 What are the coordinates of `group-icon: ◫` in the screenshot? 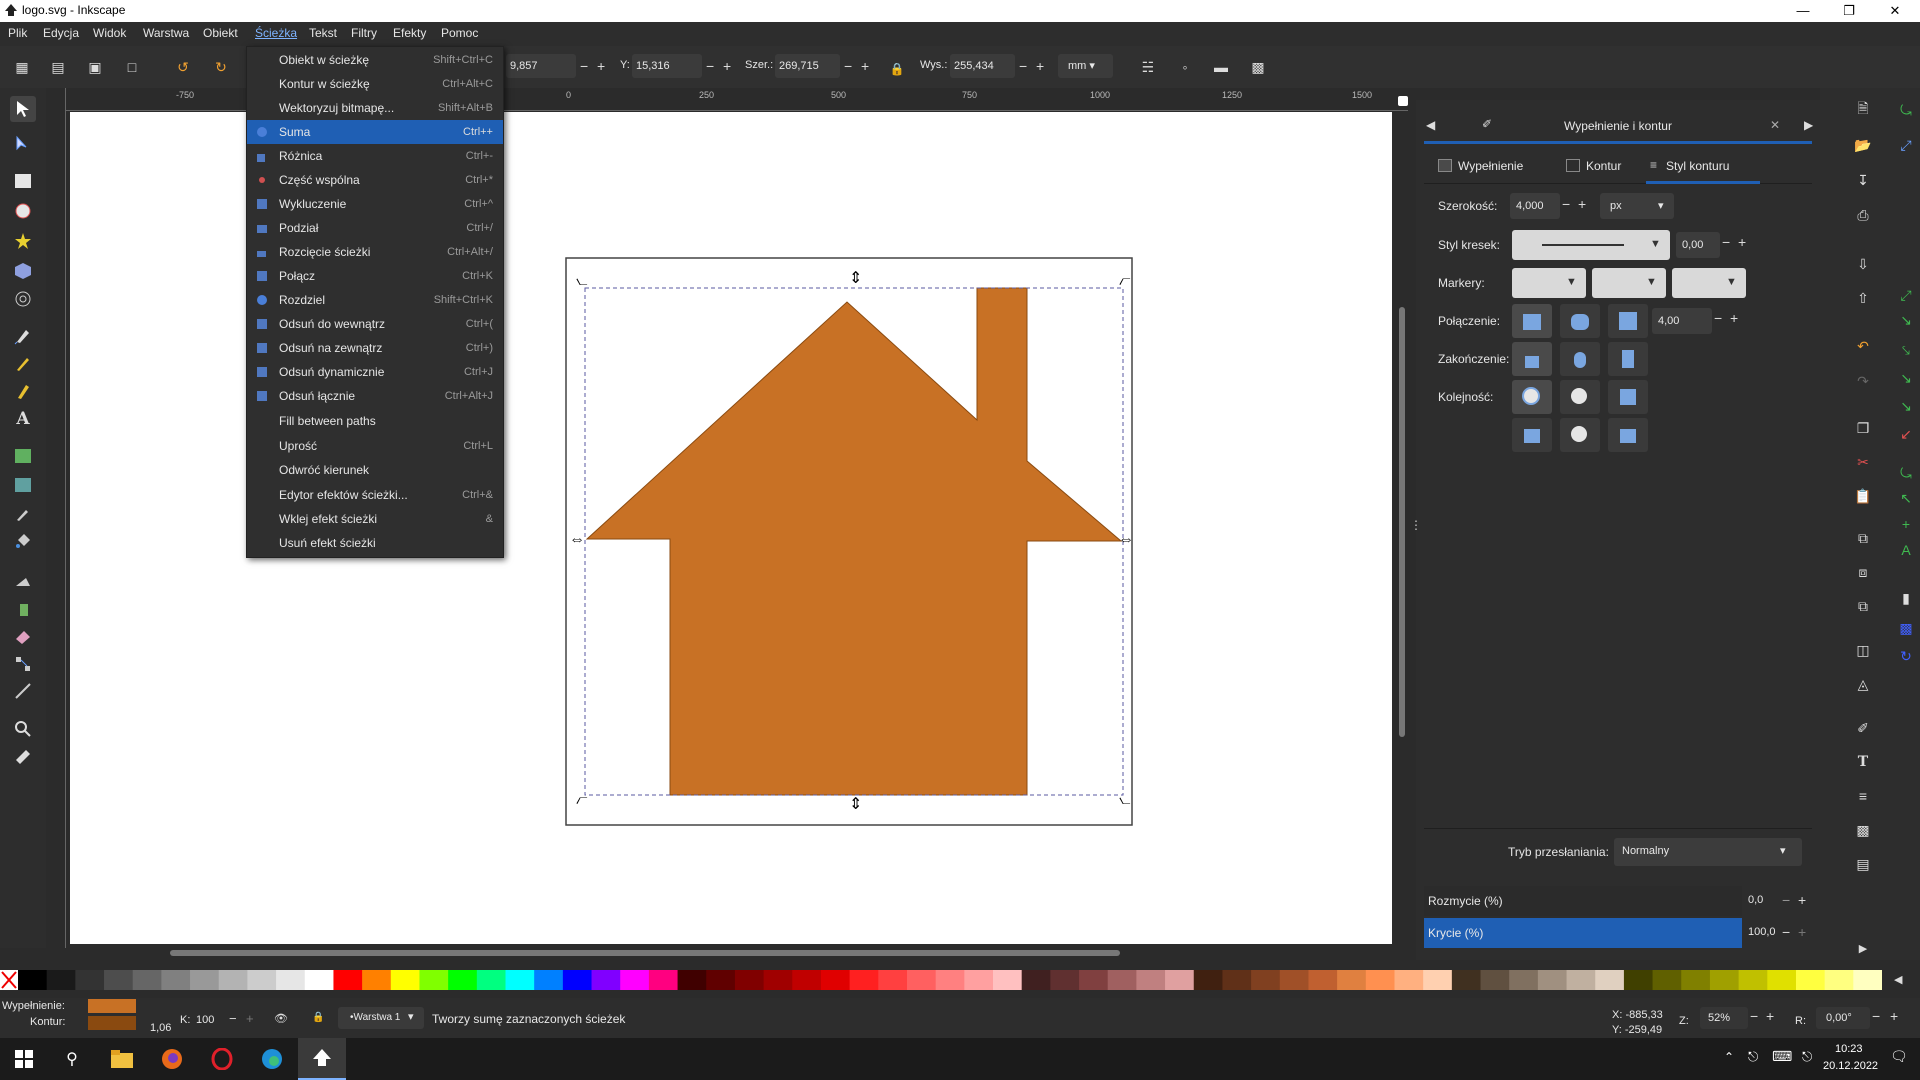 It's located at (1863, 650).